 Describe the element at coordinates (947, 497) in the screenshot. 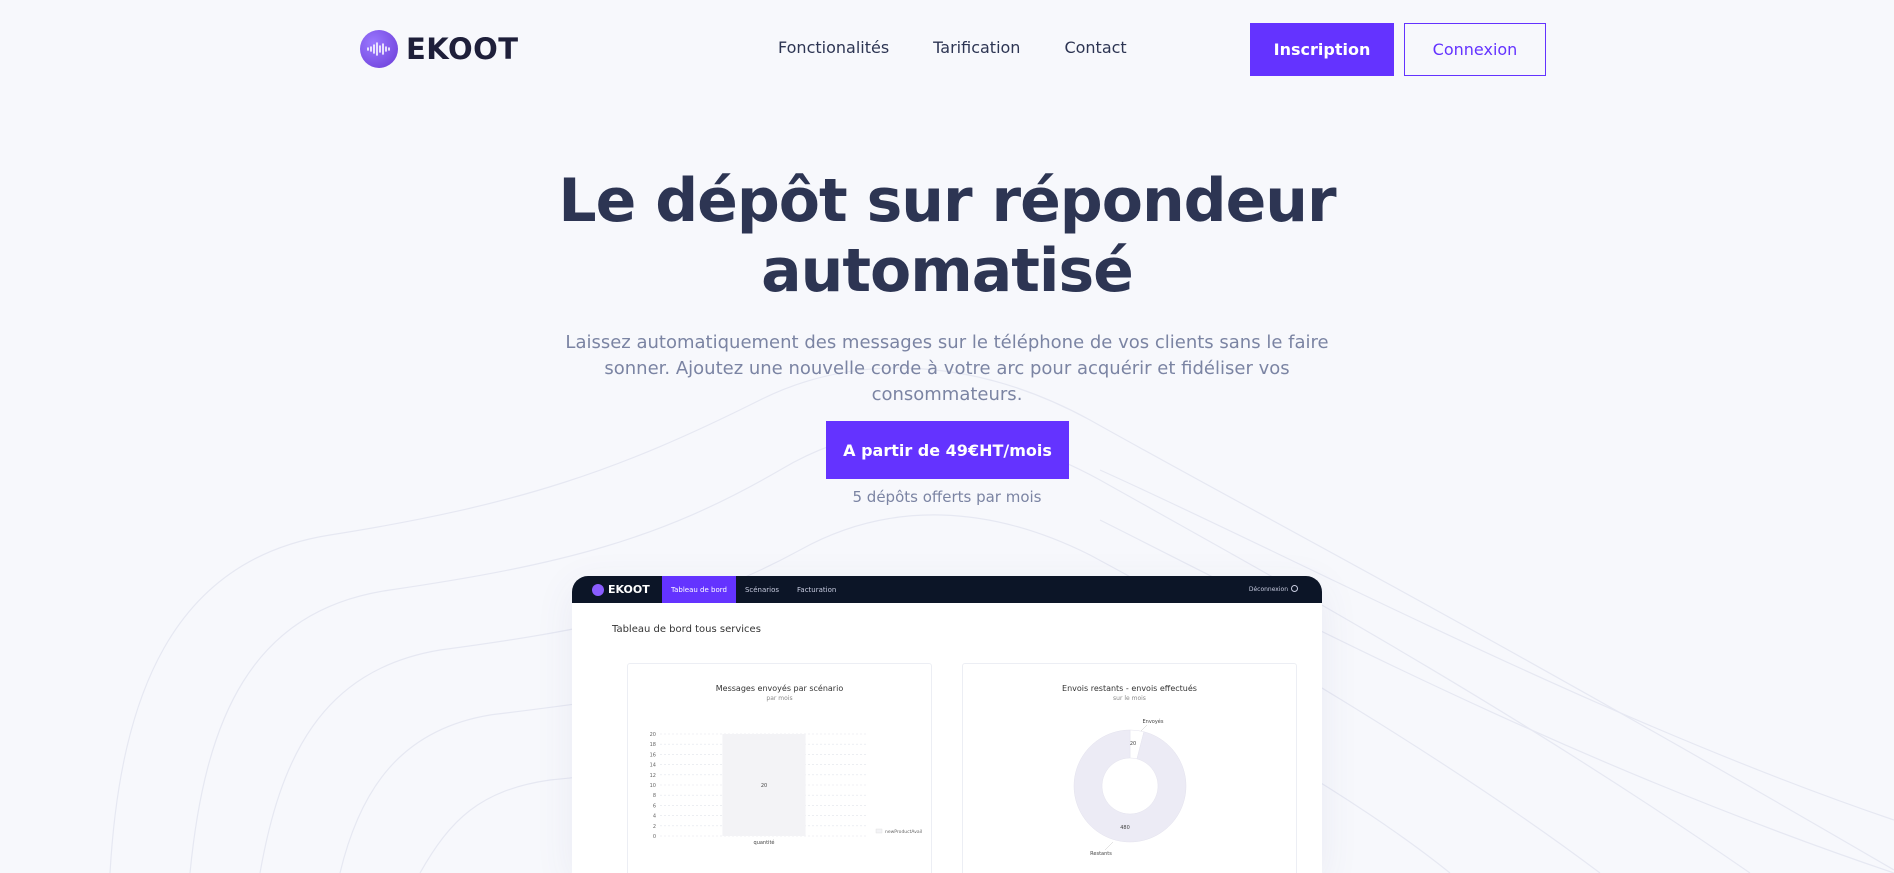

I see `cta-note: 5 dépôts offerts par mois` at that location.